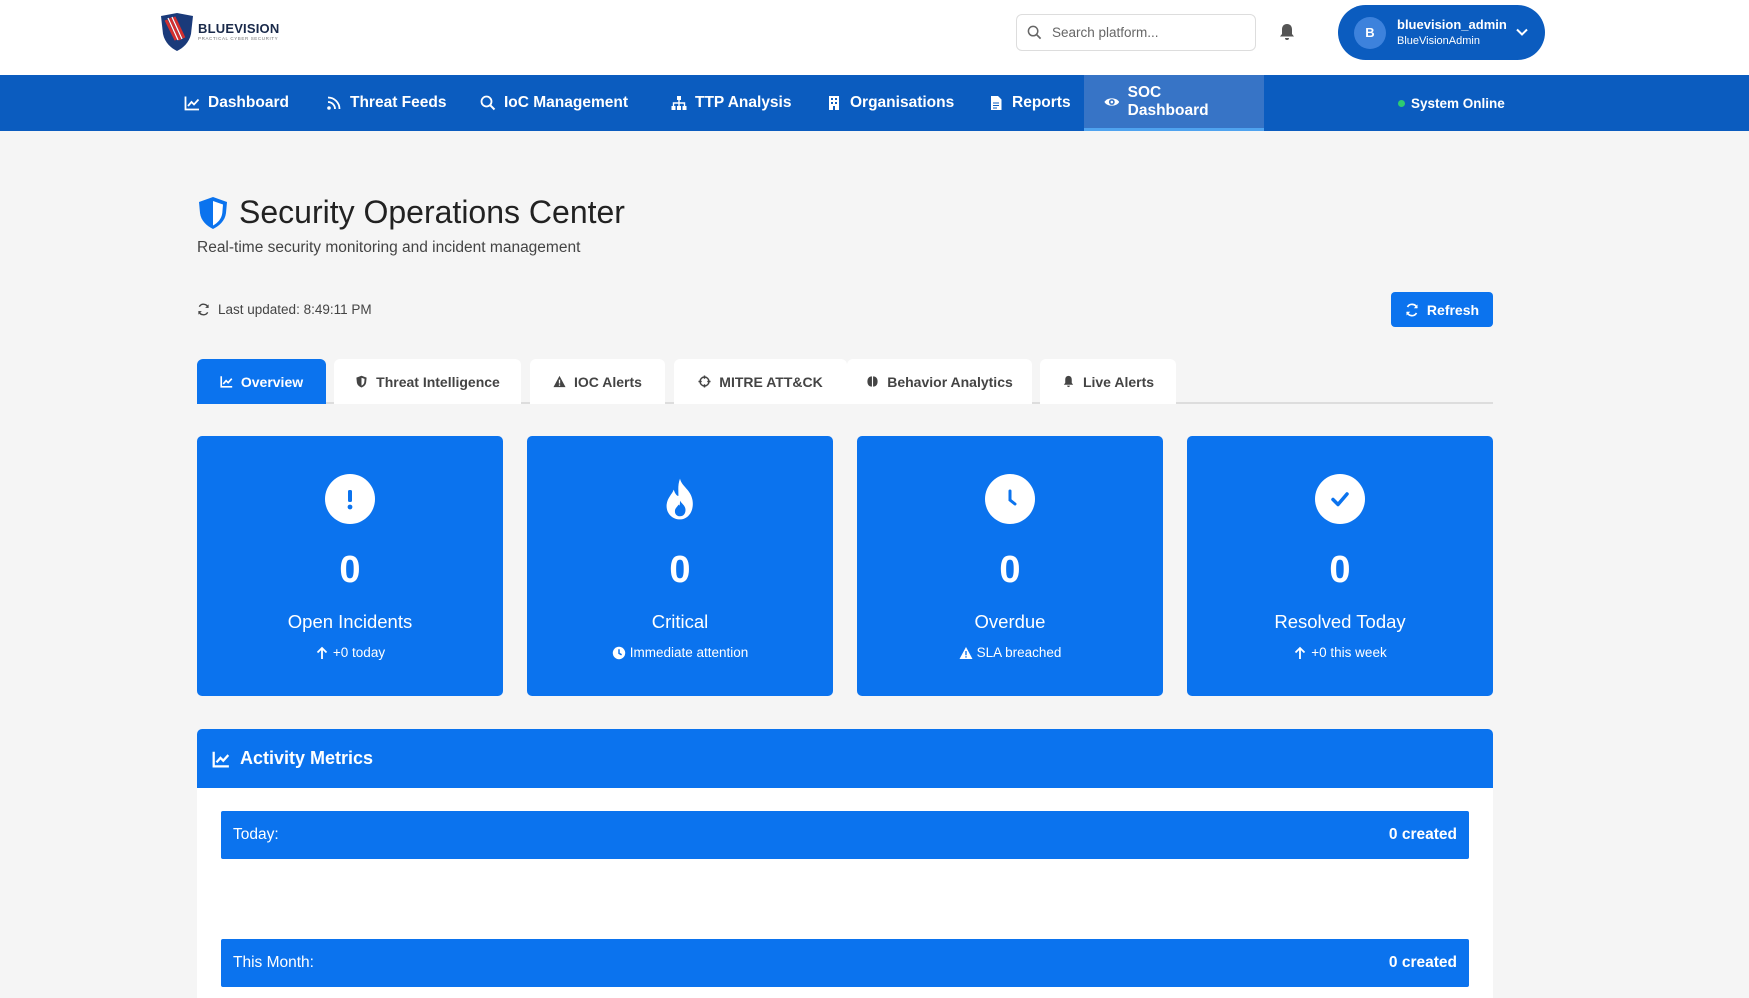 The height and width of the screenshot is (998, 1749). I want to click on shield-logo-icon, so click(177, 32).